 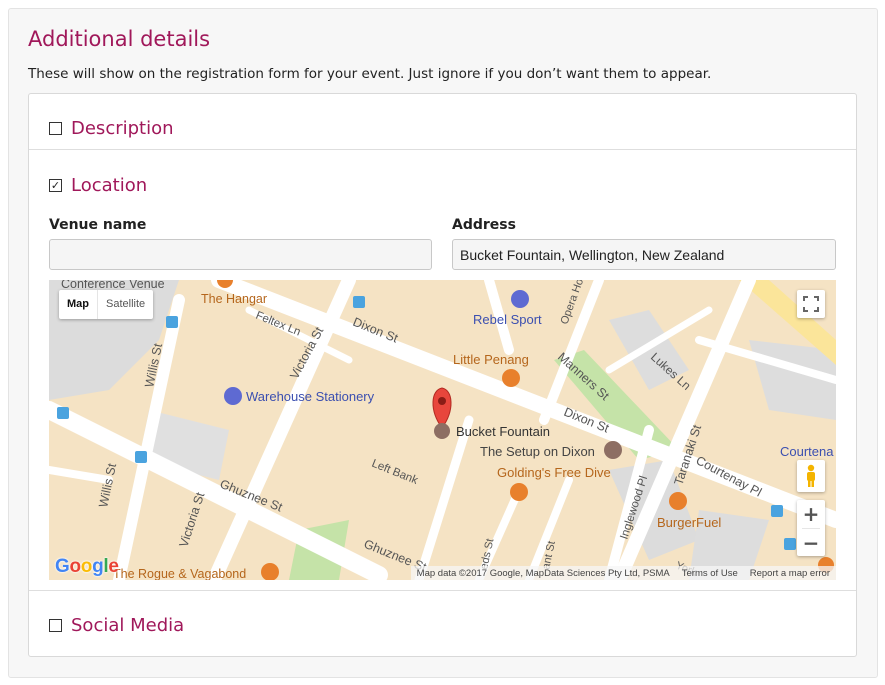 I want to click on map-label: Little Penang, so click(x=491, y=359).